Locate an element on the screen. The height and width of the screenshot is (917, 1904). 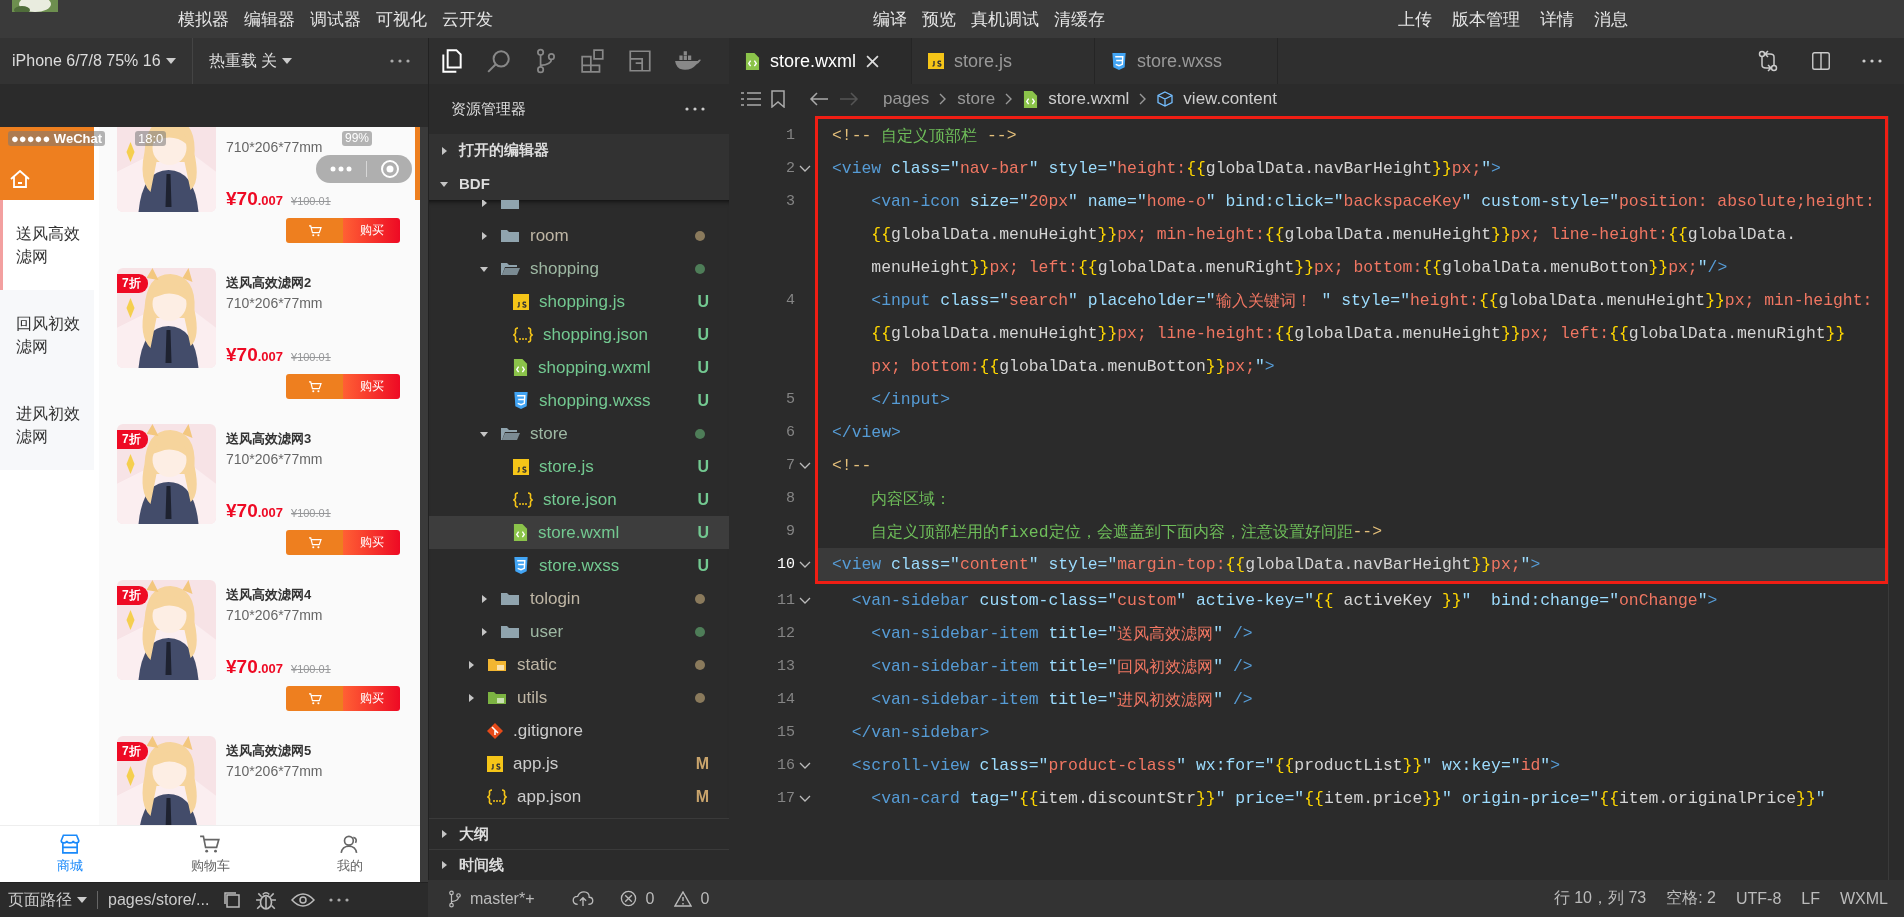
breadcrumb-item: store.wxml is located at coordinates (1089, 99).